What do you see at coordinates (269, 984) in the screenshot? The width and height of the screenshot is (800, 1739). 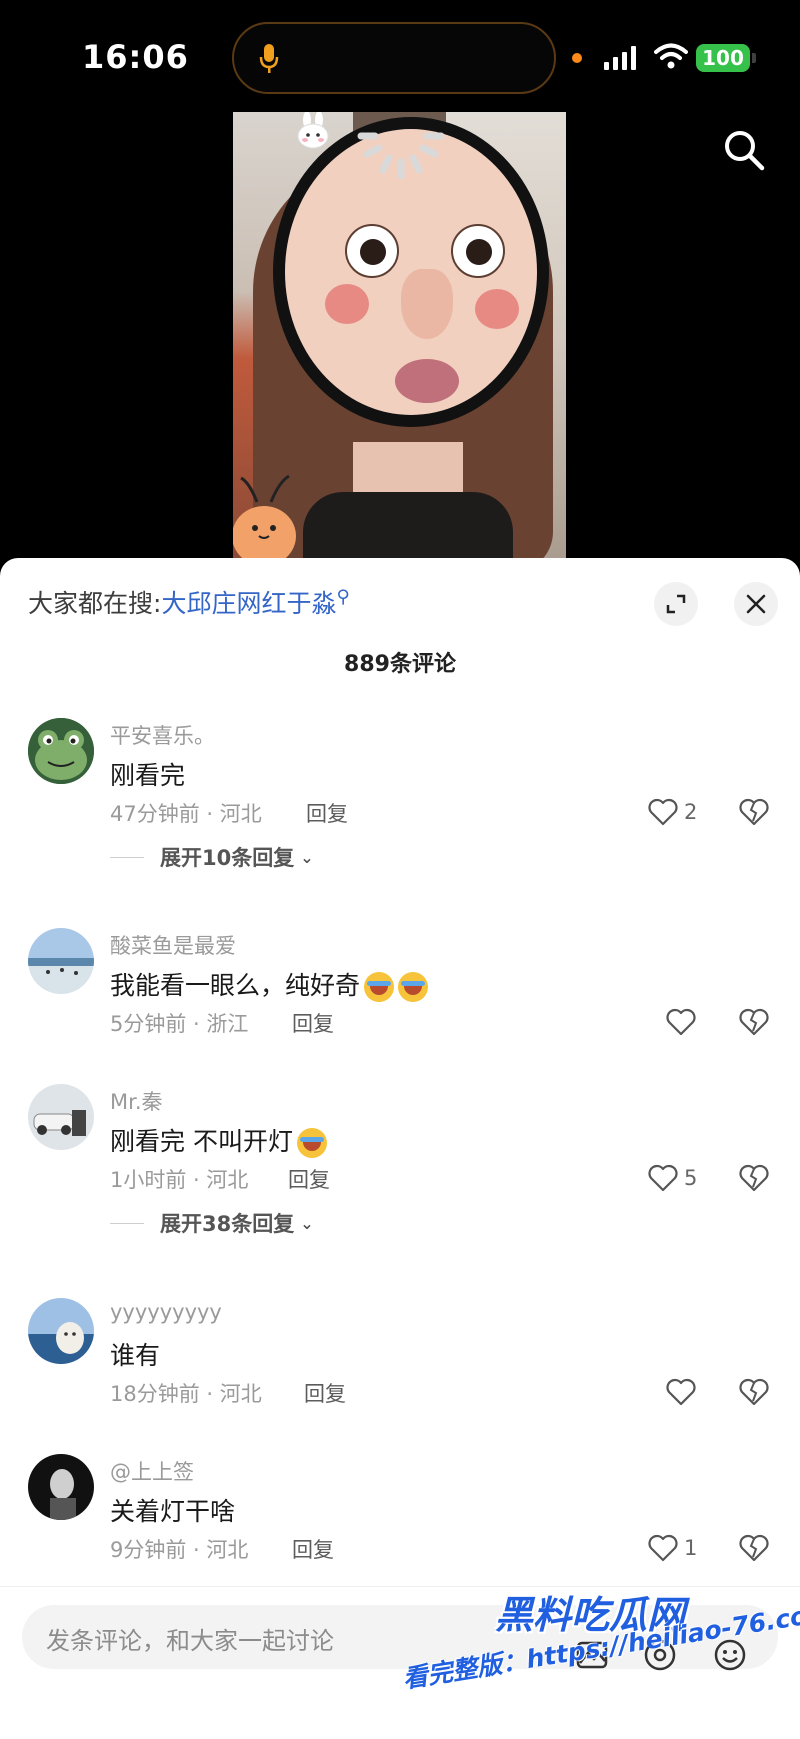 I see `comment-text: 我能看一眼么，纯好奇` at bounding box center [269, 984].